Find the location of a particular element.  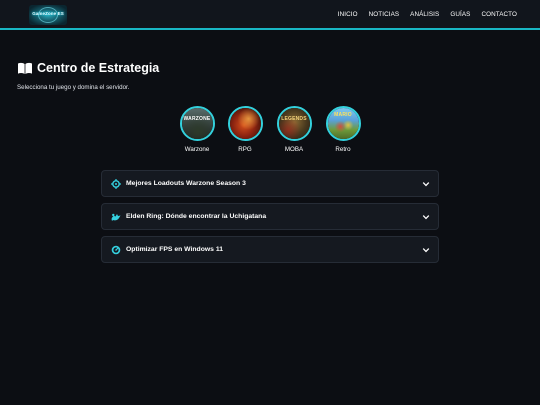

nav-link-inicio: INICIO is located at coordinates (348, 14).